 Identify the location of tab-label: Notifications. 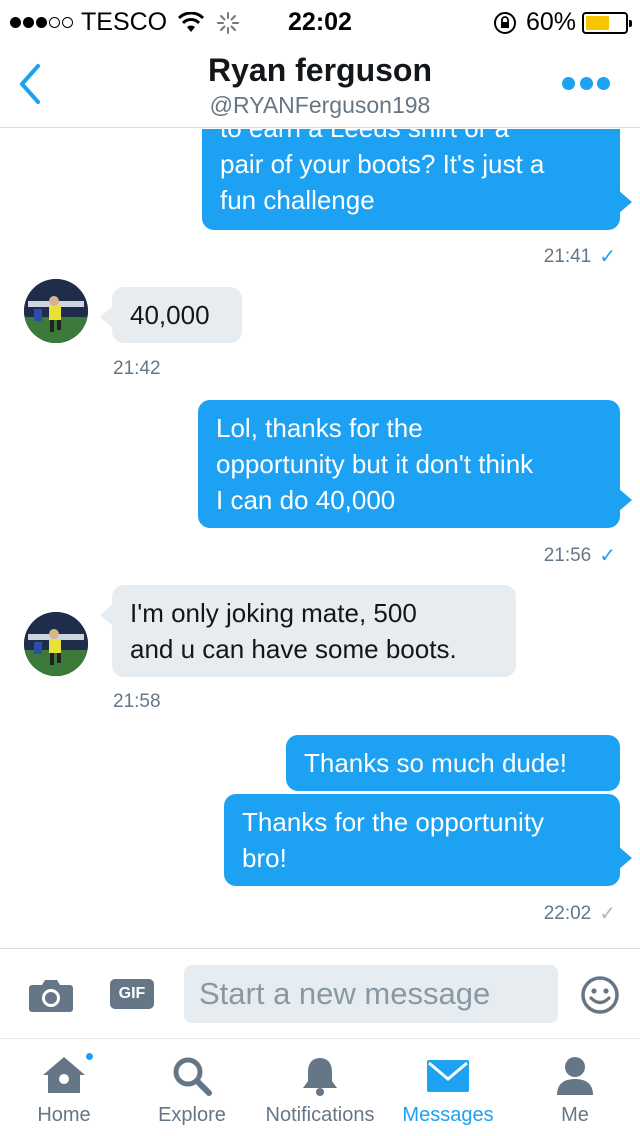
(320, 1115).